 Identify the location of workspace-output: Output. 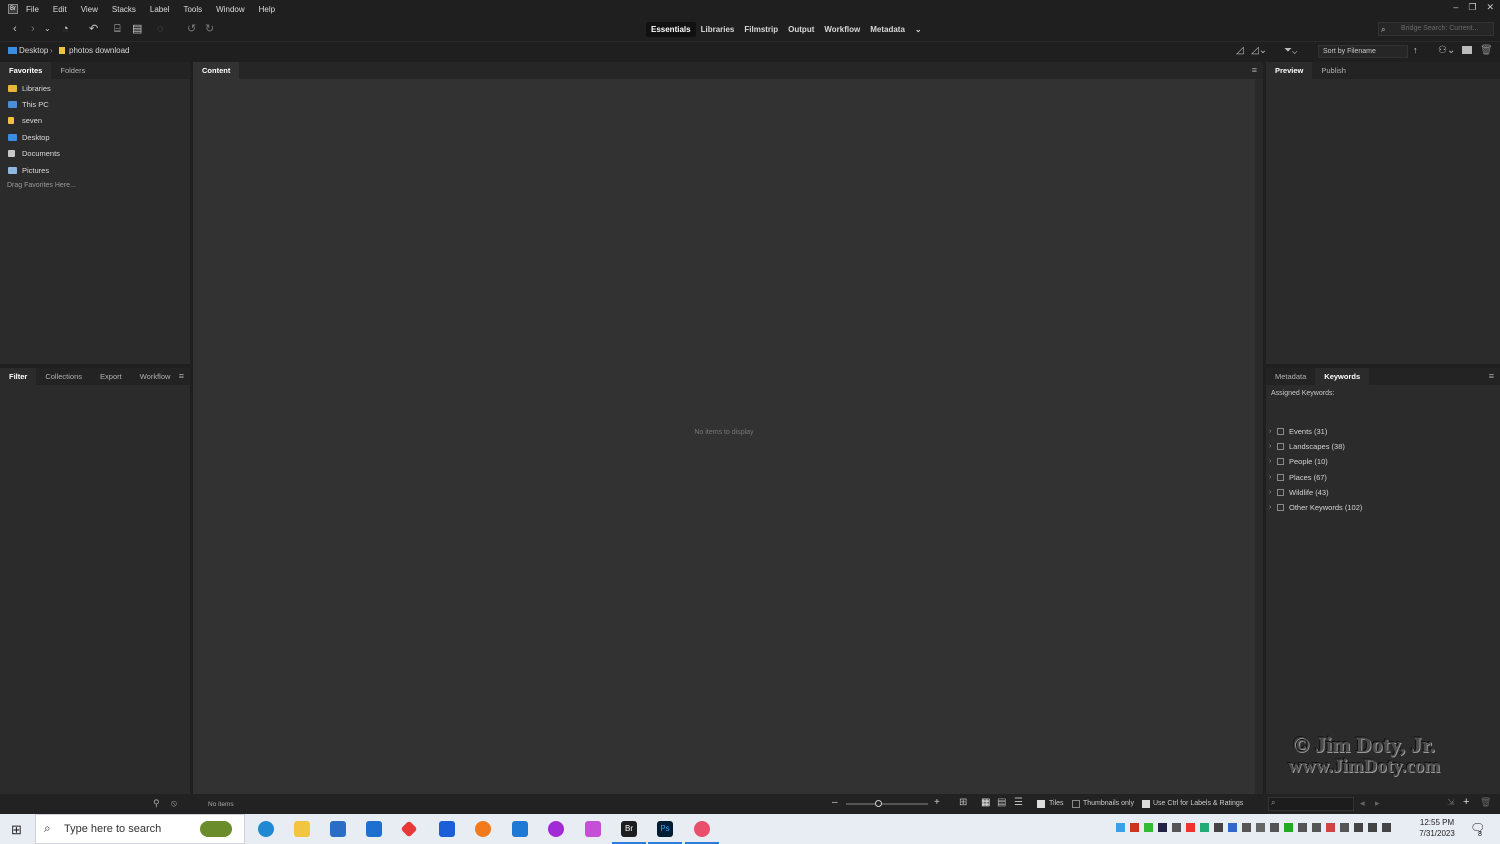
(801, 29).